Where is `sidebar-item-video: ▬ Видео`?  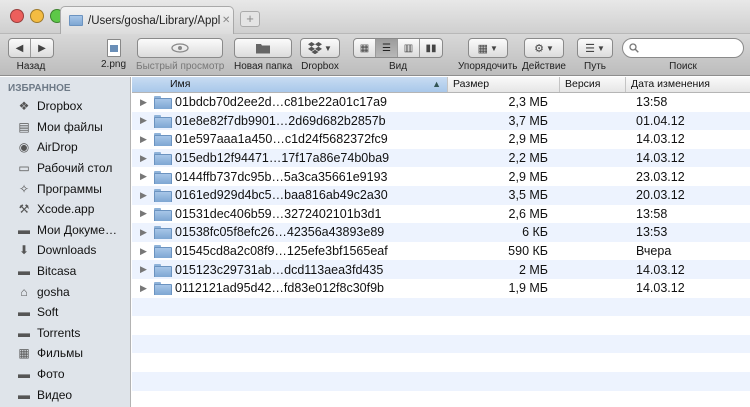
sidebar-item-video: ▬ Видео is located at coordinates (65, 394).